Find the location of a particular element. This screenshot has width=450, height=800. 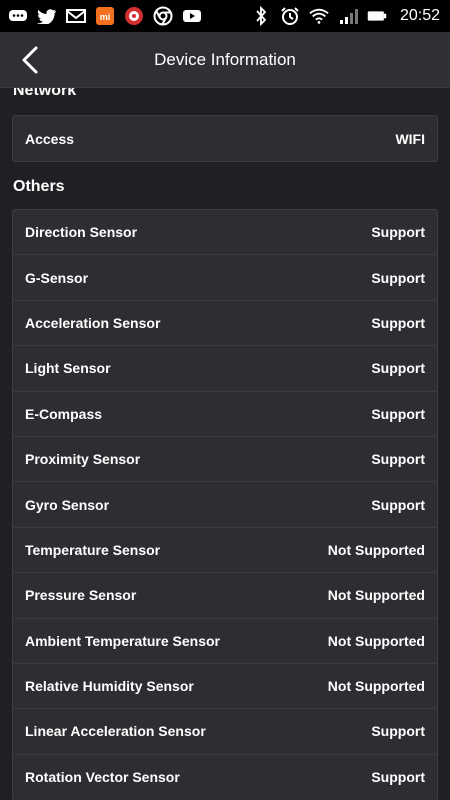

list-item: Light Sensor Support is located at coordinates (225, 369).